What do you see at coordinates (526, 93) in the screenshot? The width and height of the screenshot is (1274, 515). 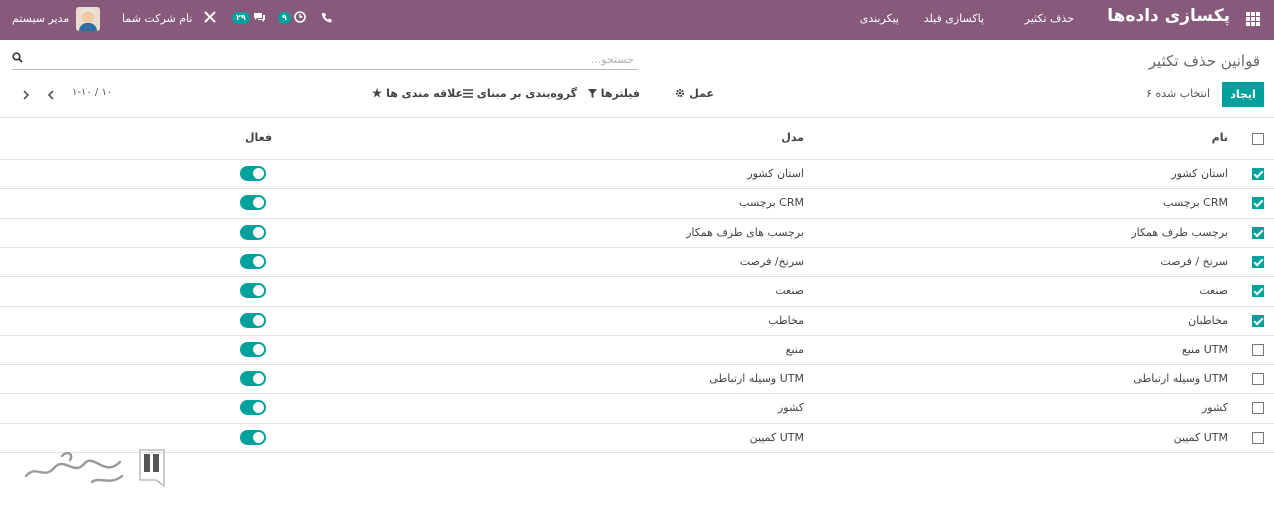 I see `groupby-label: گروه‌بندی بر مبنای` at bounding box center [526, 93].